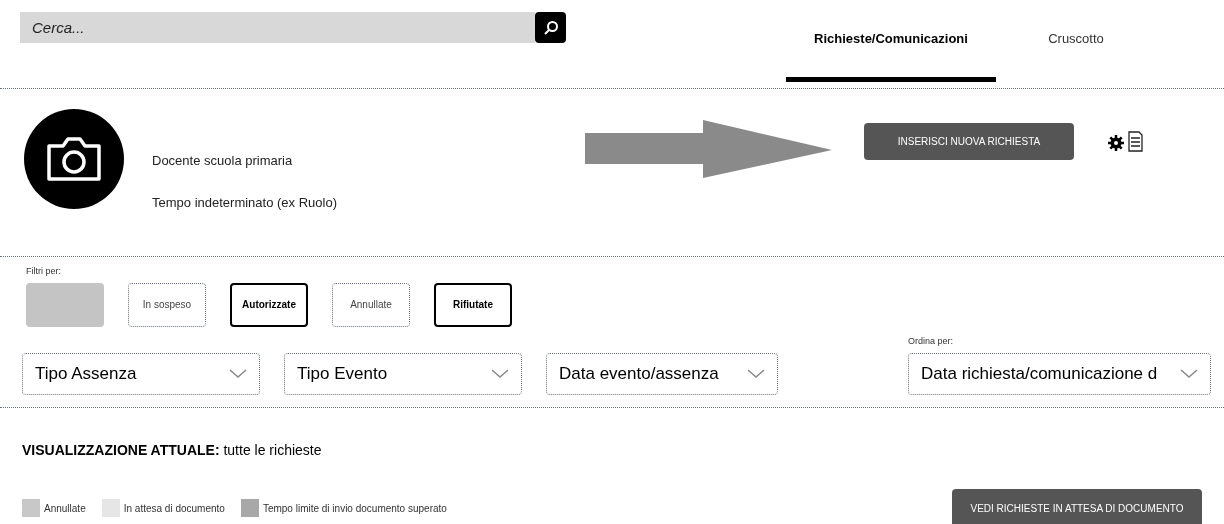  Describe the element at coordinates (172, 450) in the screenshot. I see `current-view-heading: VISUALIZZAZIONE ATTUALE: tutte le richieste` at that location.